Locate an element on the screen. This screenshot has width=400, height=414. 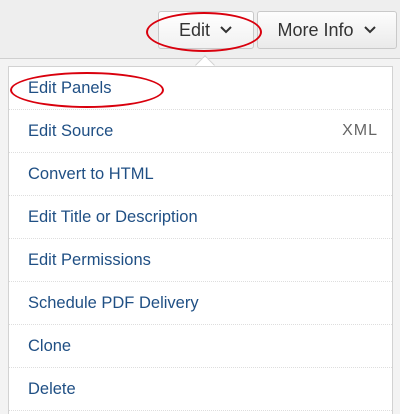
menu-item-delete: Delete is located at coordinates (200, 389).